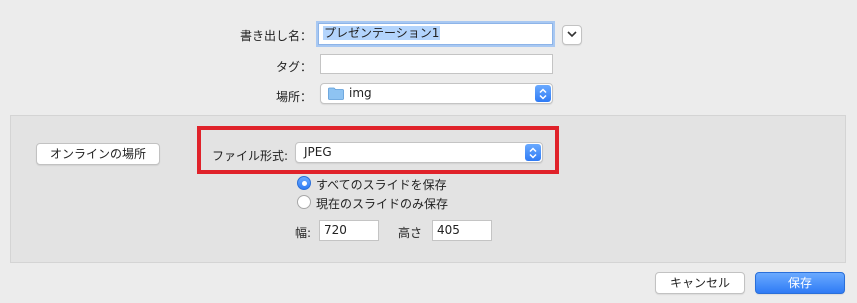  I want to click on height-field: 405, so click(462, 230).